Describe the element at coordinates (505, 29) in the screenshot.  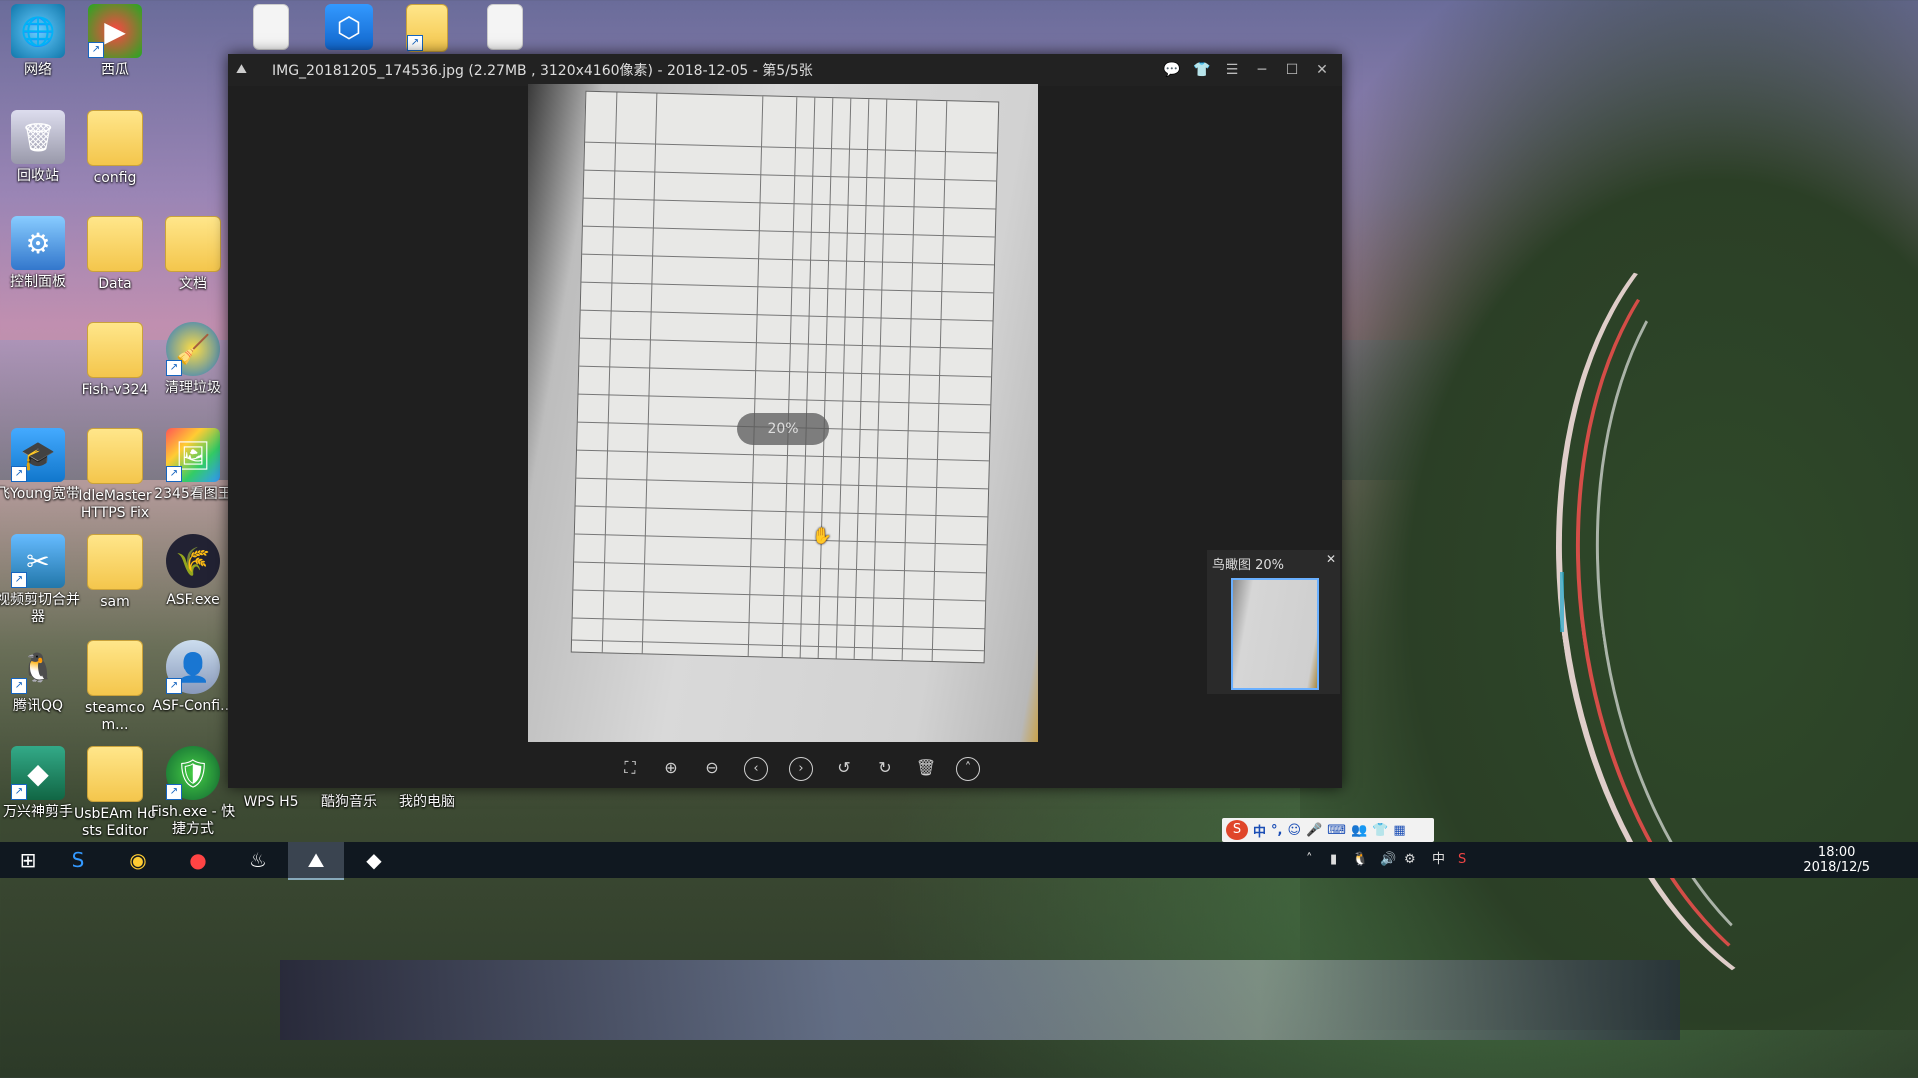
I see `desktop-icon-file2` at that location.